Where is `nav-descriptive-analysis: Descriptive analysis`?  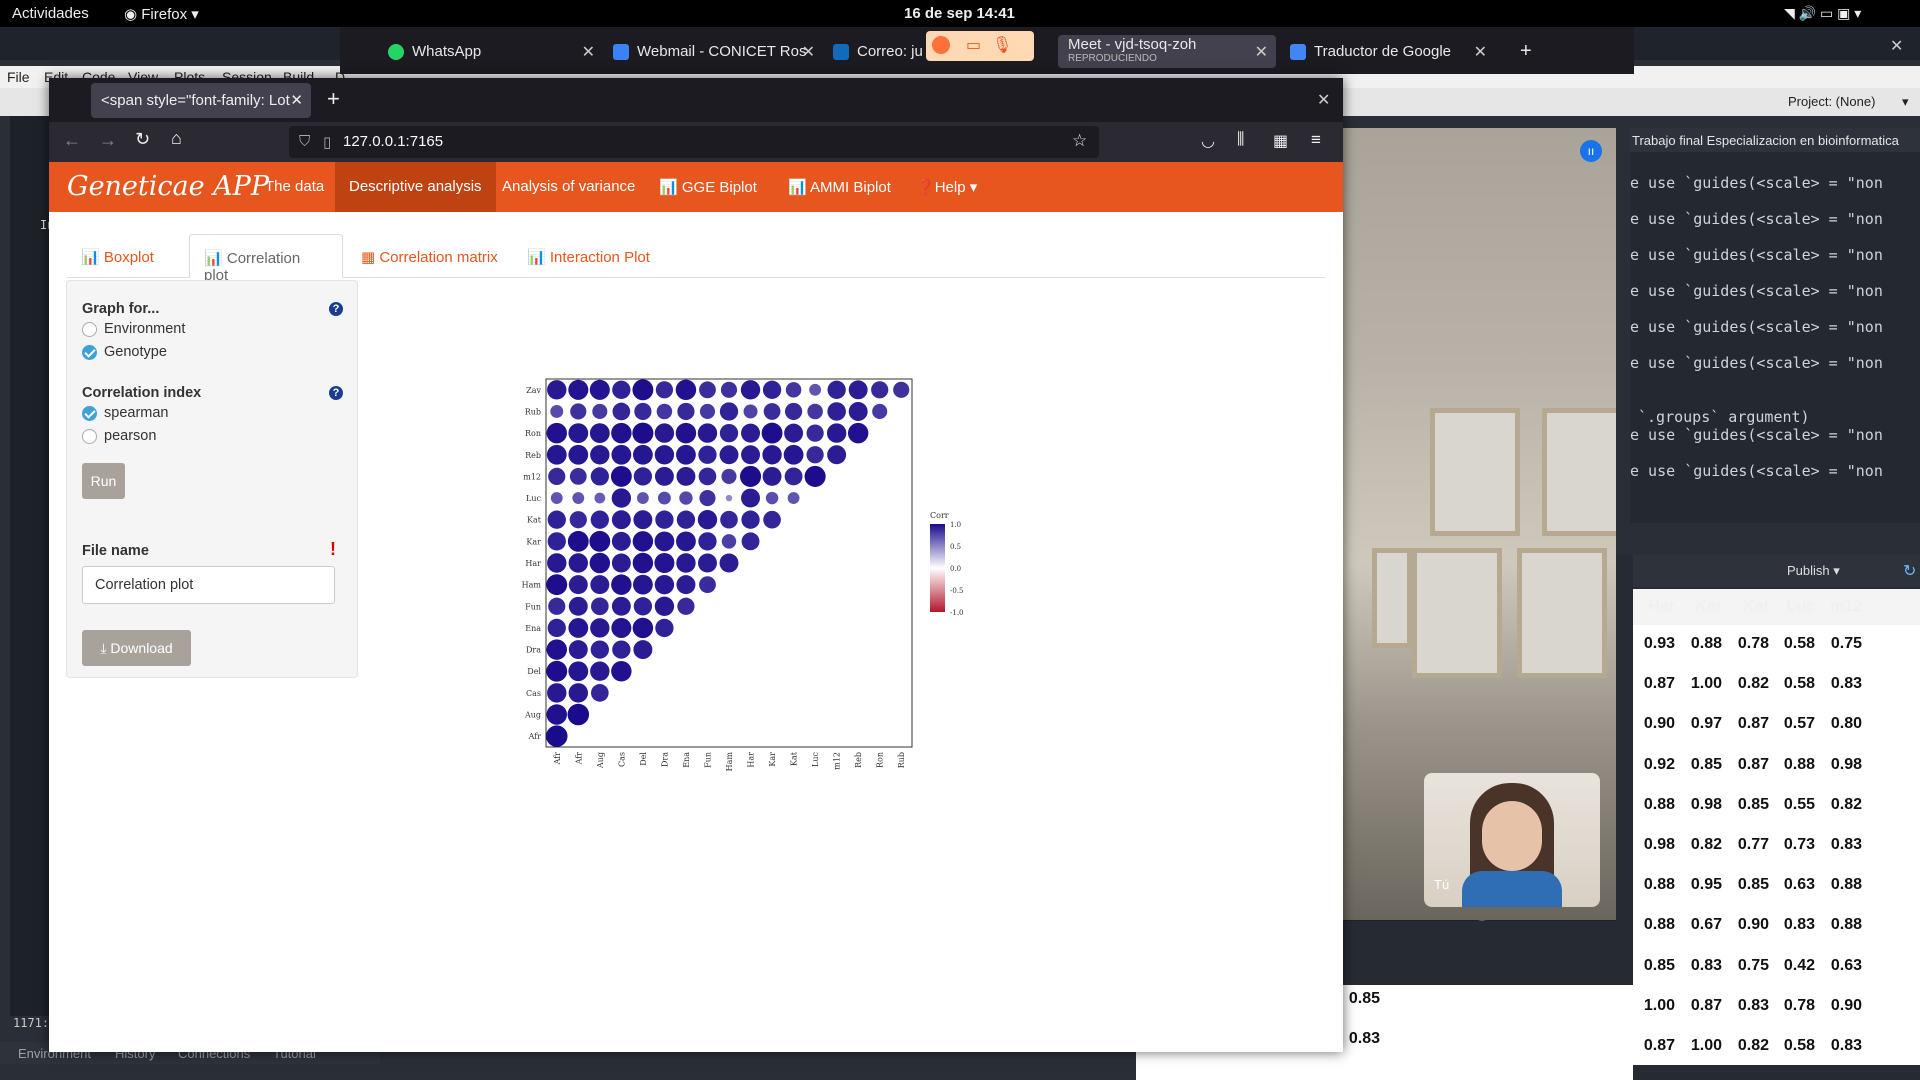 nav-descriptive-analysis: Descriptive analysis is located at coordinates (415, 187).